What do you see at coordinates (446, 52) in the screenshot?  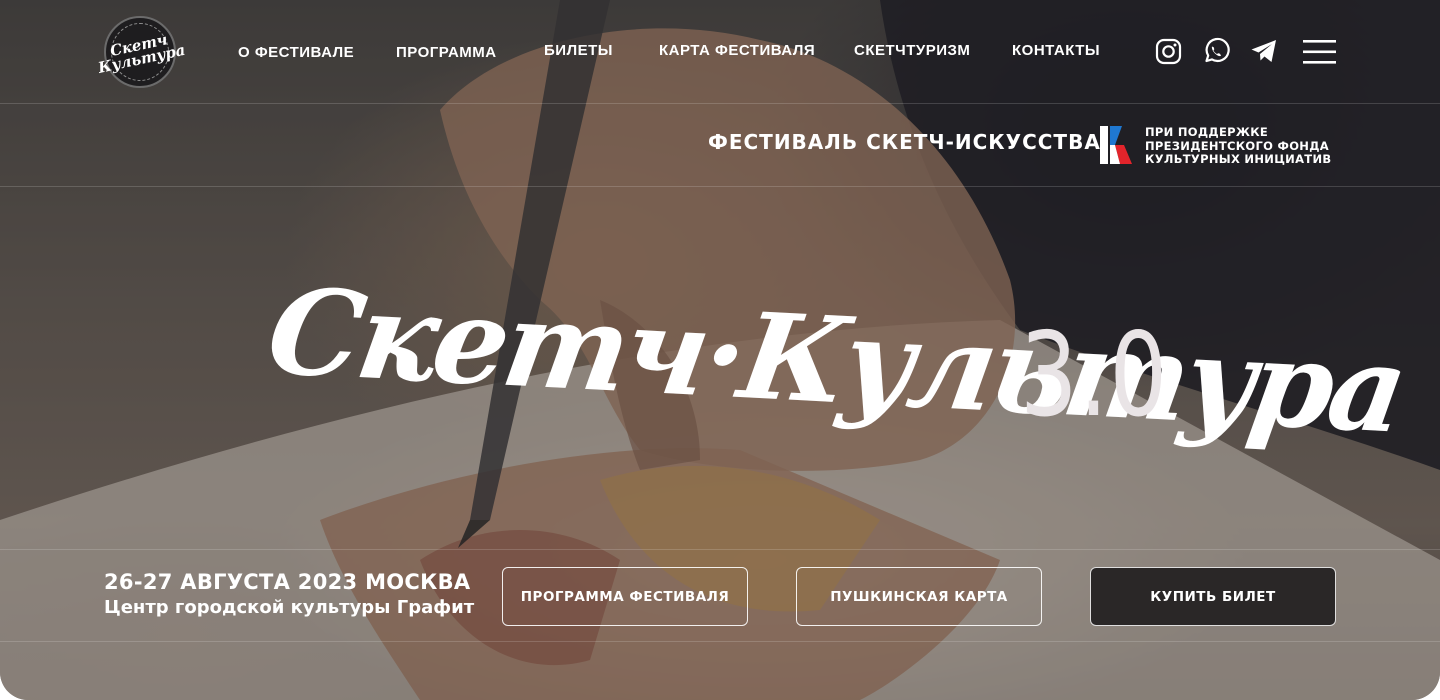 I see `nav-item-program: ПРОГРАММА` at bounding box center [446, 52].